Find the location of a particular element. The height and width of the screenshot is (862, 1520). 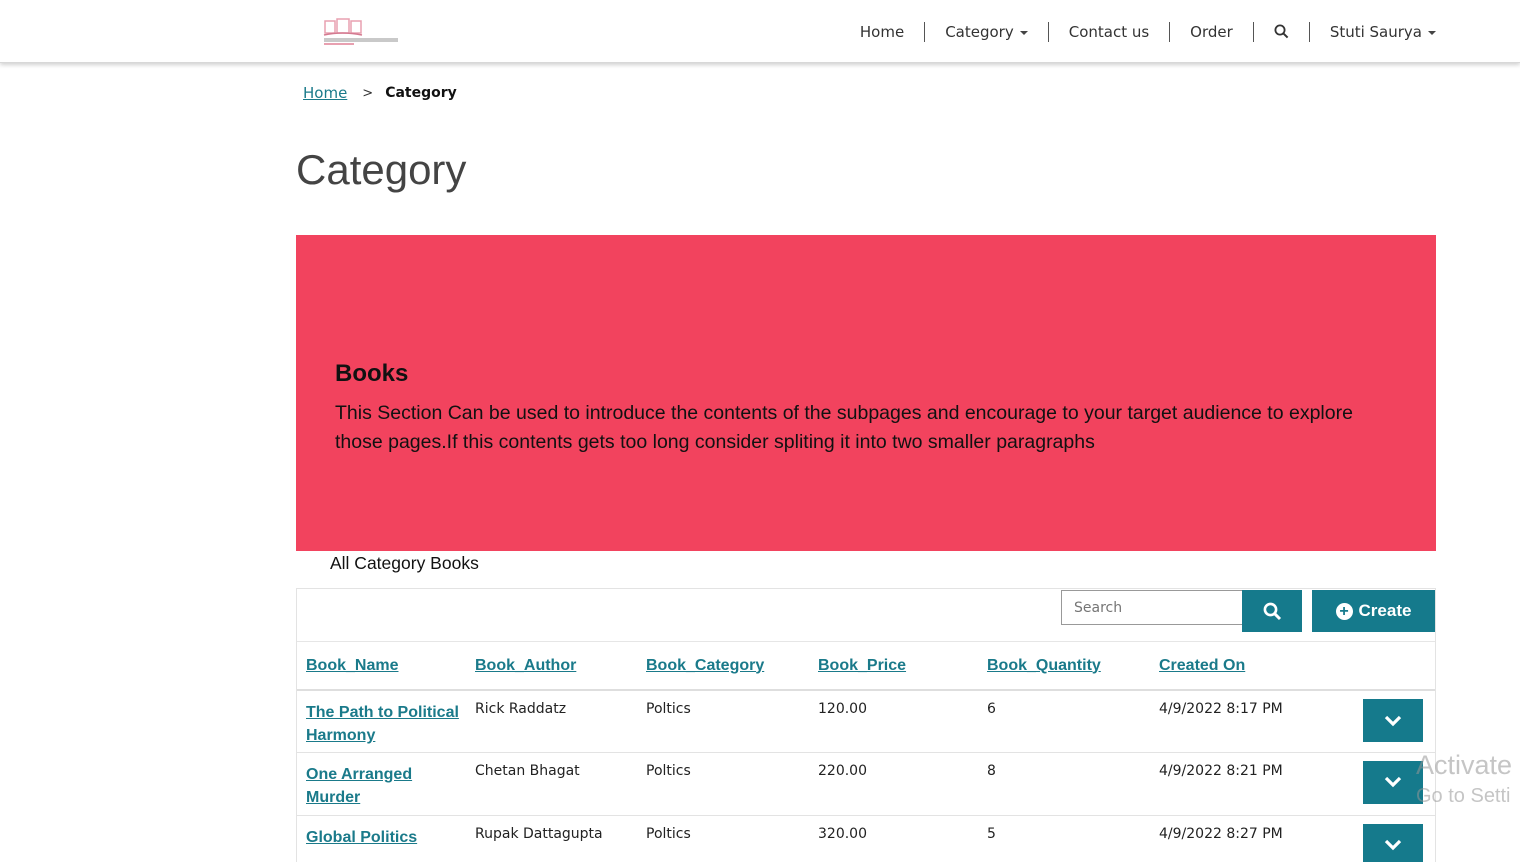

nav-order: Order is located at coordinates (1212, 31).